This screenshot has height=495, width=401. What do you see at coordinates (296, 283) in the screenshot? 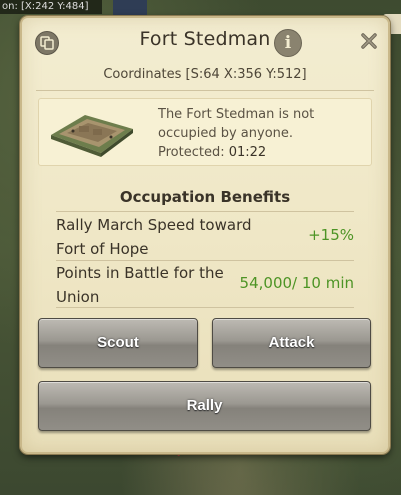
I see `benefit-value: 54,000/ 10 min` at bounding box center [296, 283].